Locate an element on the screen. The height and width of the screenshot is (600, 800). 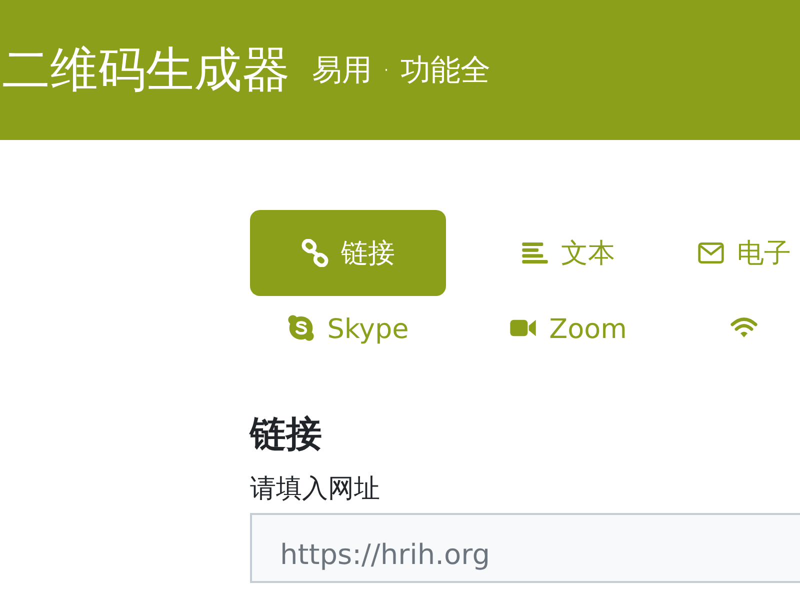
field-label: 请填入网址 is located at coordinates (315, 489).